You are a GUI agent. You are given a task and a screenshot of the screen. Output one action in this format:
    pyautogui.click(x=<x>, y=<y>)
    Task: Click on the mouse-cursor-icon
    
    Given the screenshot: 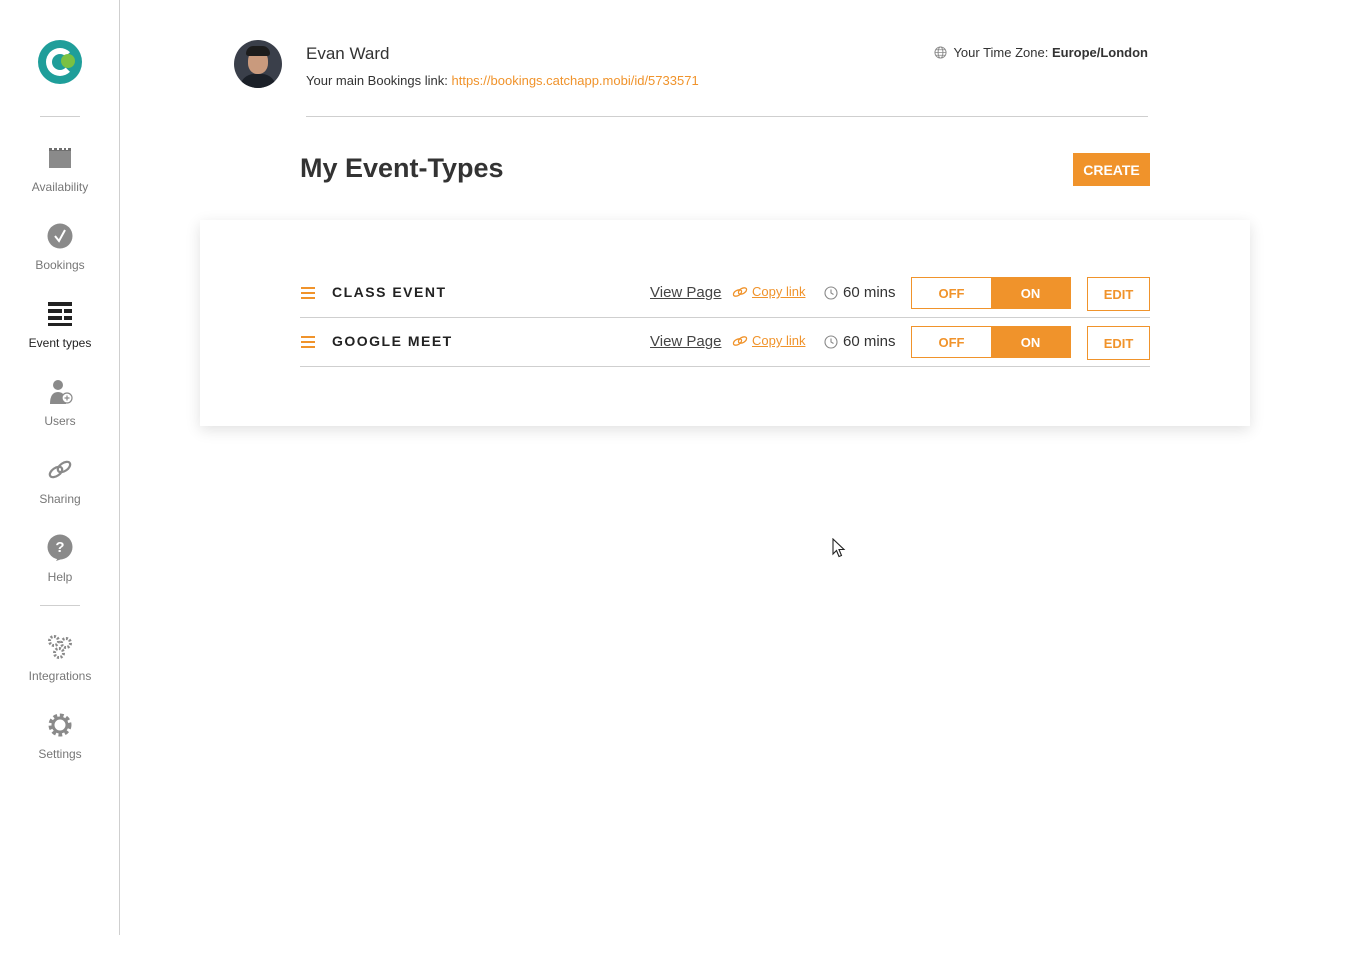 What is the action you would take?
    pyautogui.click(x=839, y=548)
    